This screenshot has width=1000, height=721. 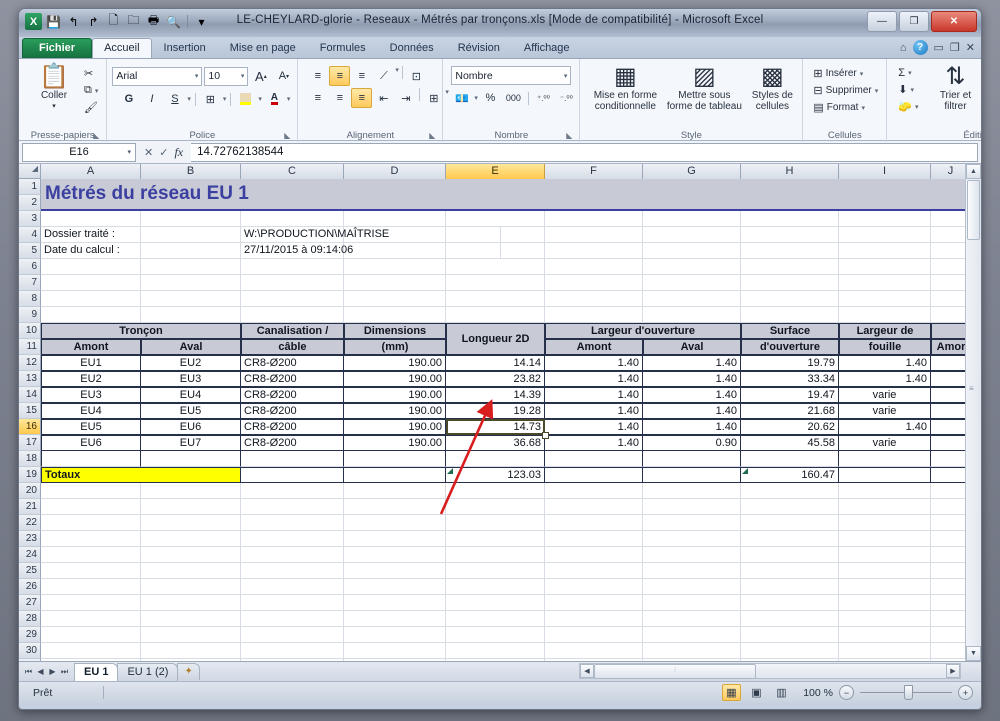 I want to click on cell-aval-row14: EU4, so click(x=191, y=395).